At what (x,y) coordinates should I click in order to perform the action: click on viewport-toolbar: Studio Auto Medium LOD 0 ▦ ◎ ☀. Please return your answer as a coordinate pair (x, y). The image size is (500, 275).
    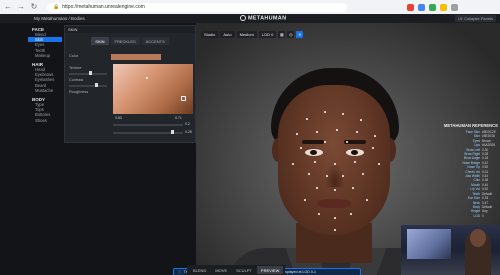
    Looking at the image, I should click on (348, 35).